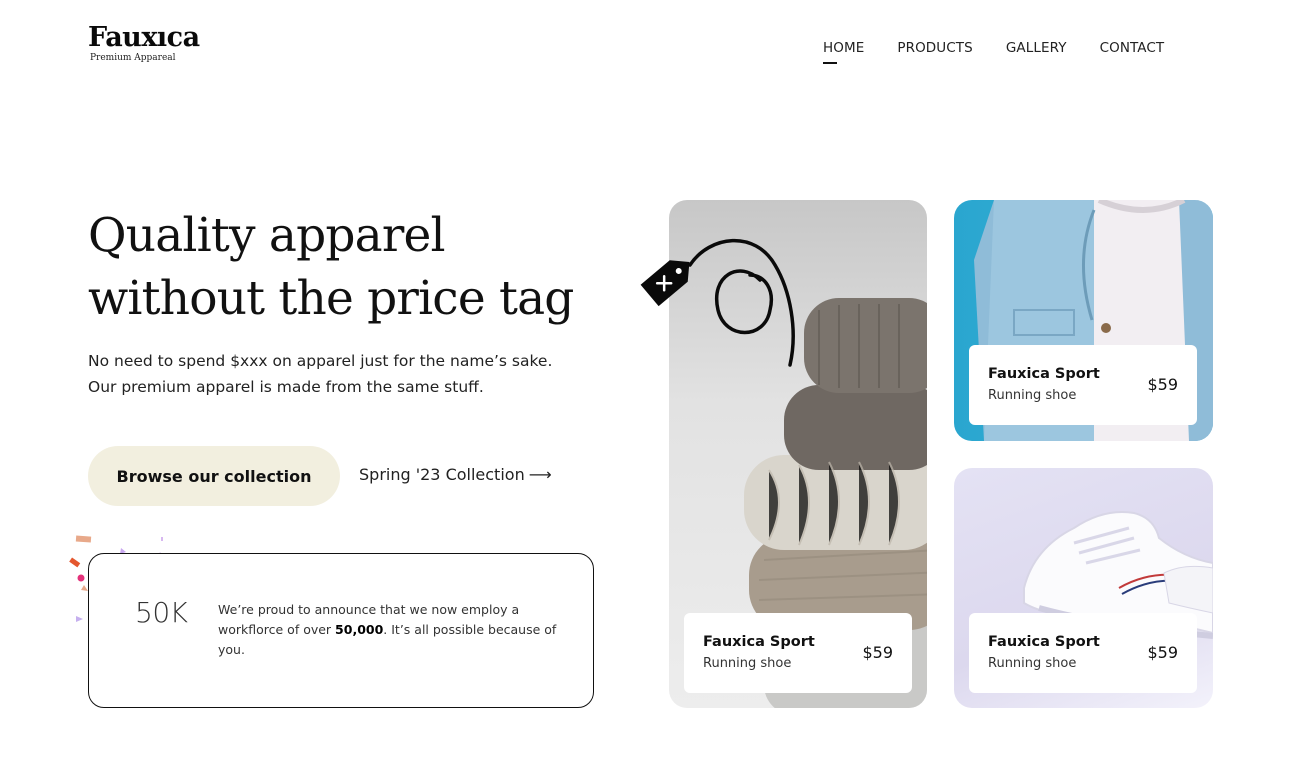 This screenshot has width=1290, height=775. What do you see at coordinates (214, 476) in the screenshot?
I see `browse-collection-button: Browse our collection` at bounding box center [214, 476].